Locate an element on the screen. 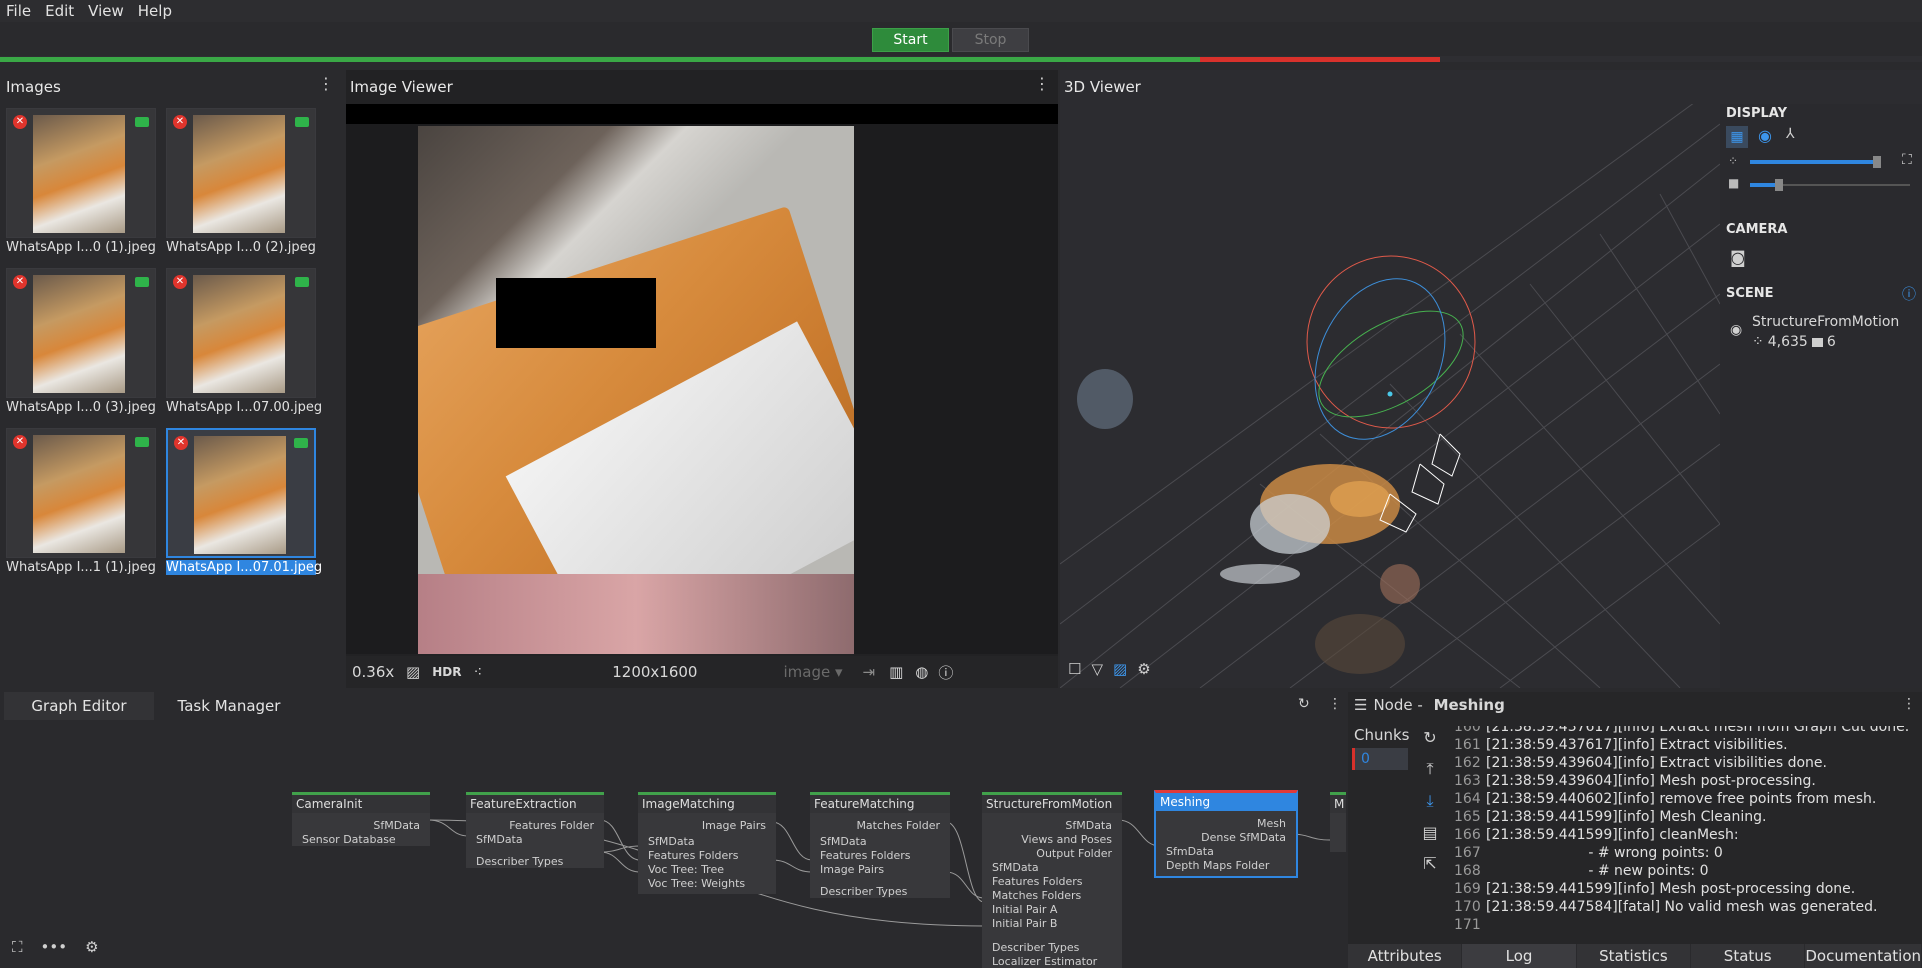 The height and width of the screenshot is (968, 1922). refresh-icon: ↻ is located at coordinates (1304, 704).